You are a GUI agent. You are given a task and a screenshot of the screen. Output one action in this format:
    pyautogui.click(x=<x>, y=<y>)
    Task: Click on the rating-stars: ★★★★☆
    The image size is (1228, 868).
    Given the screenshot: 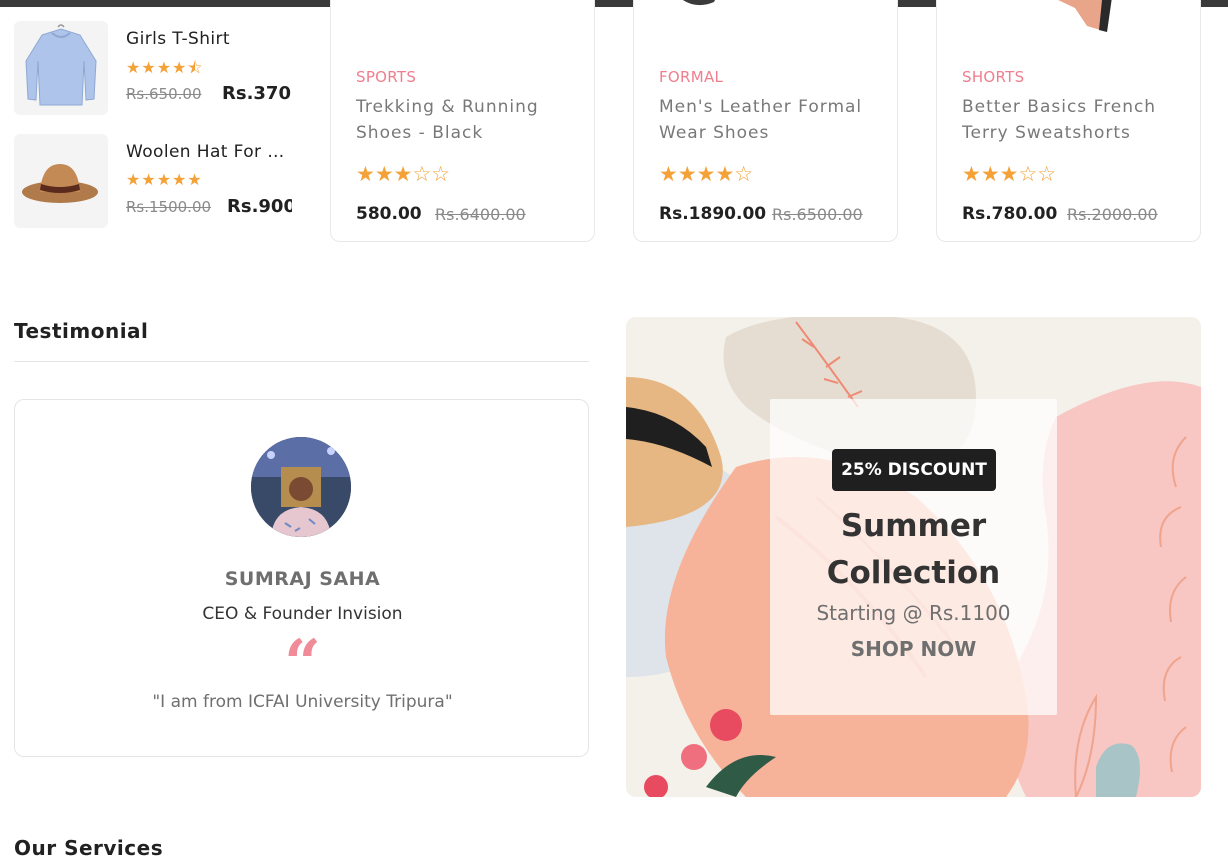 What is the action you would take?
    pyautogui.click(x=706, y=174)
    